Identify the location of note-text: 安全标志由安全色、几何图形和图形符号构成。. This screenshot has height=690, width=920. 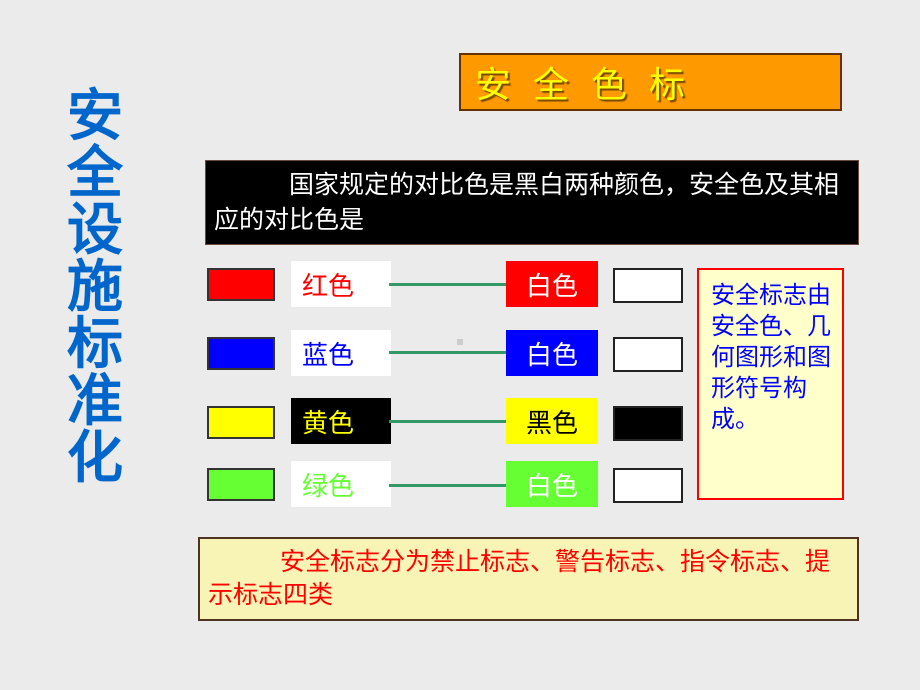
(771, 357).